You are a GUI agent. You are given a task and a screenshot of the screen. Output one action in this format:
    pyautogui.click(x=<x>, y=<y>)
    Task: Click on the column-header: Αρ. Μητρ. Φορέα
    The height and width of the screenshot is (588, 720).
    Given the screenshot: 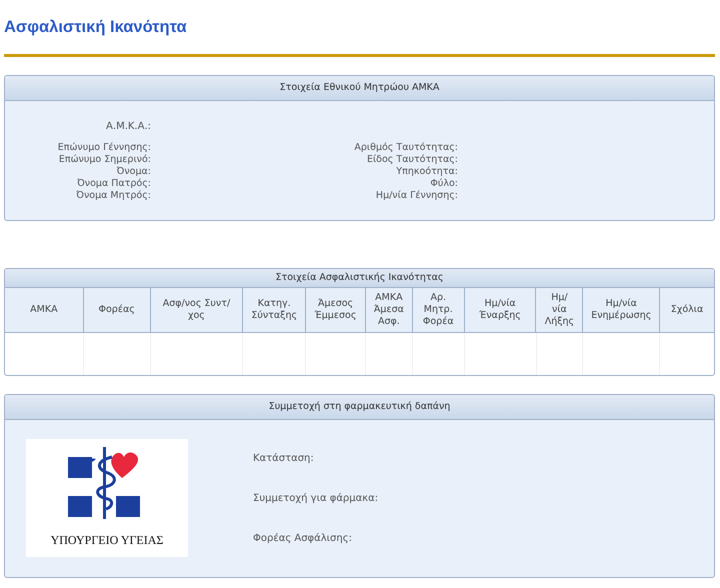 What is the action you would take?
    pyautogui.click(x=438, y=310)
    